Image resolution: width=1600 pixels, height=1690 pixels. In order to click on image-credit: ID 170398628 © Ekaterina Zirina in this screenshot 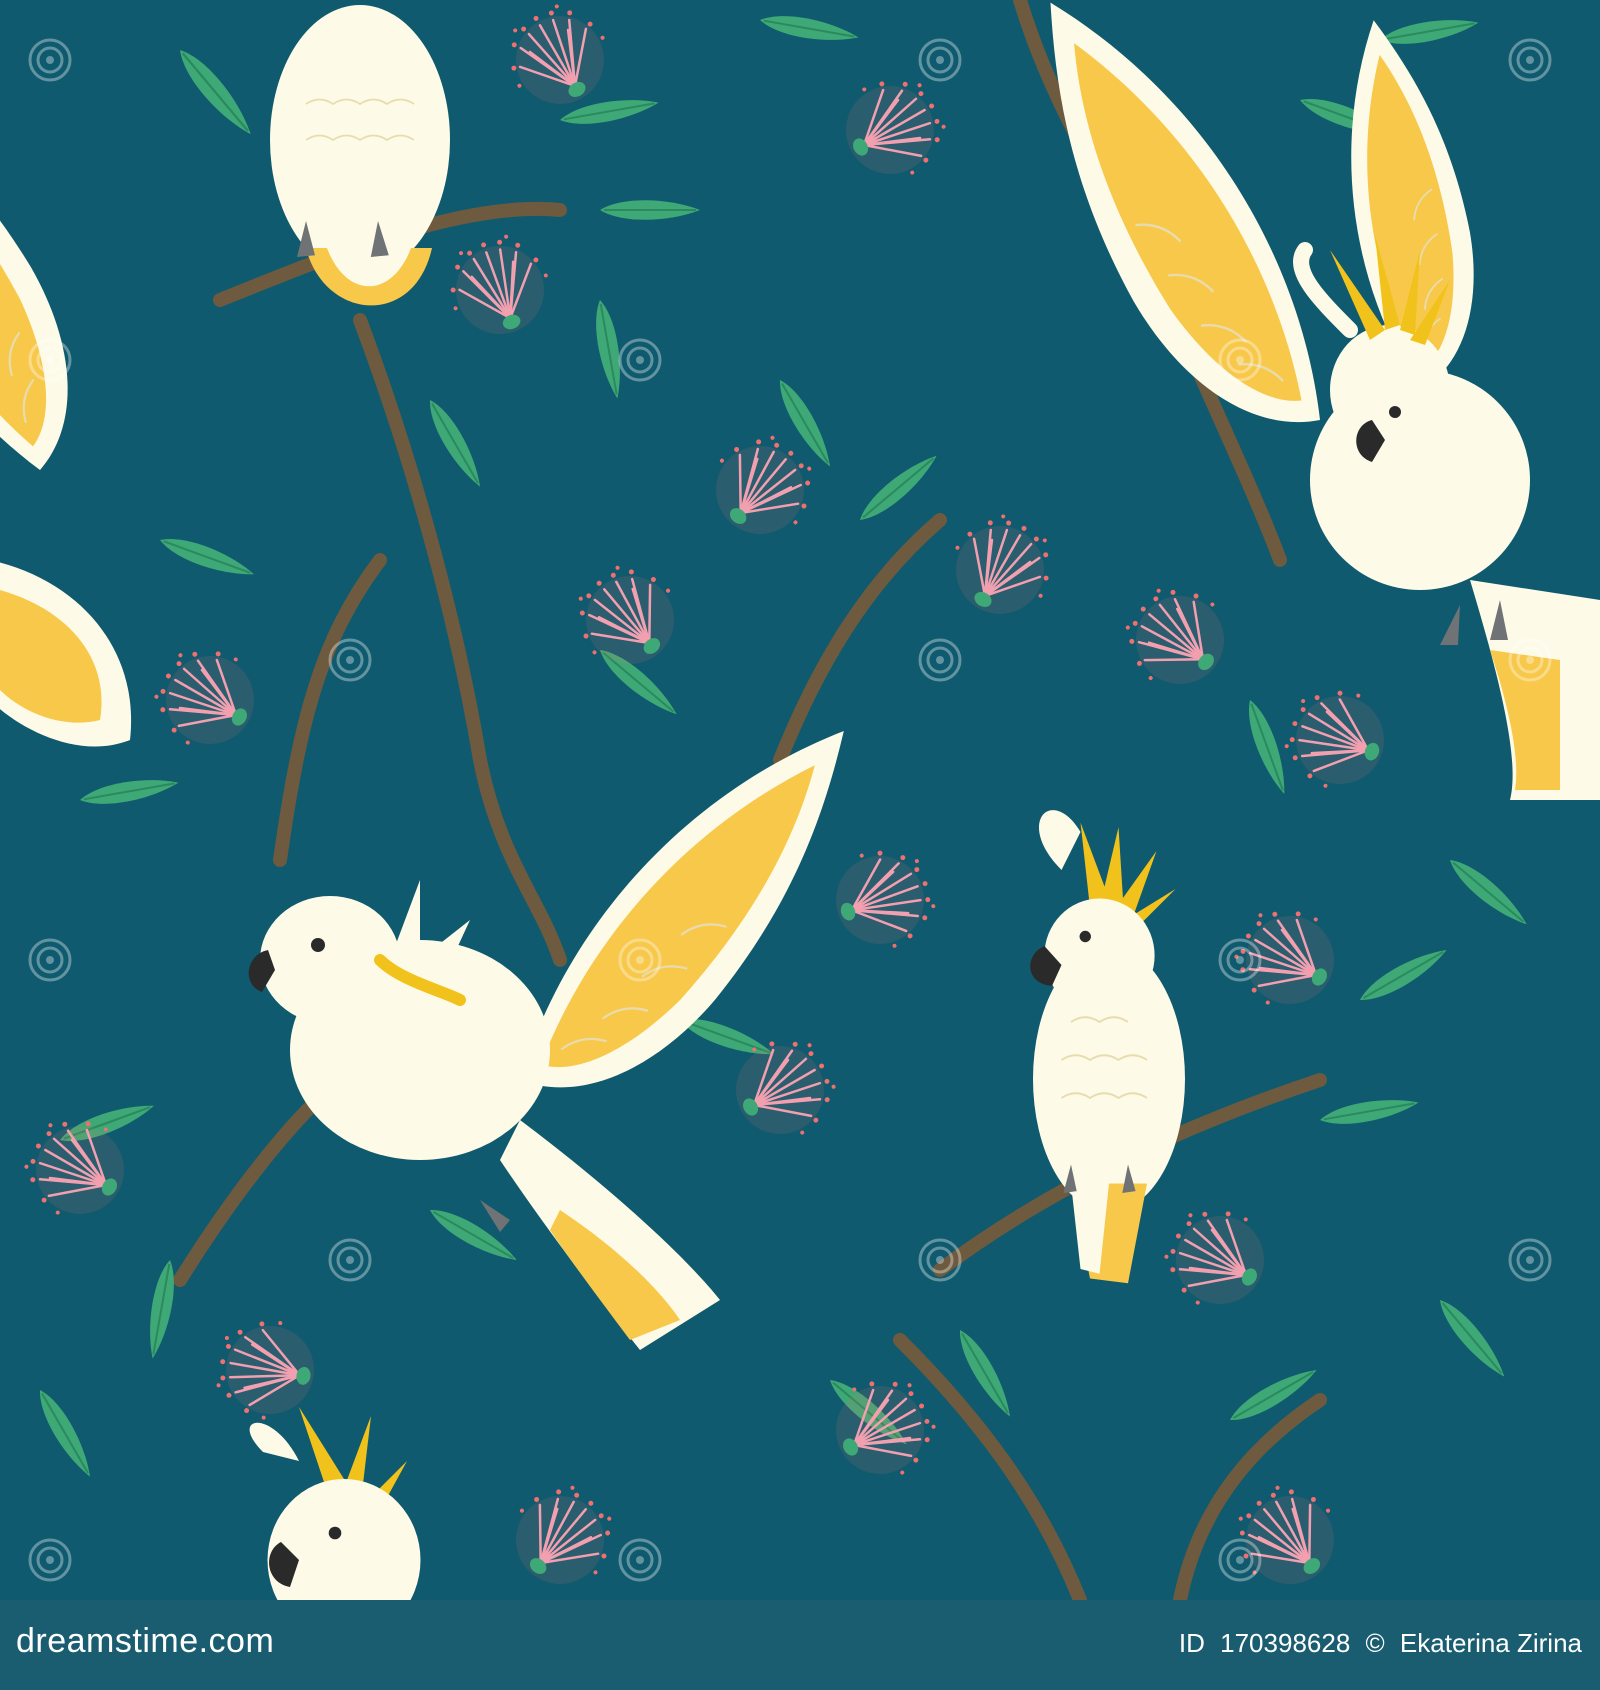, I will do `click(1380, 1643)`.